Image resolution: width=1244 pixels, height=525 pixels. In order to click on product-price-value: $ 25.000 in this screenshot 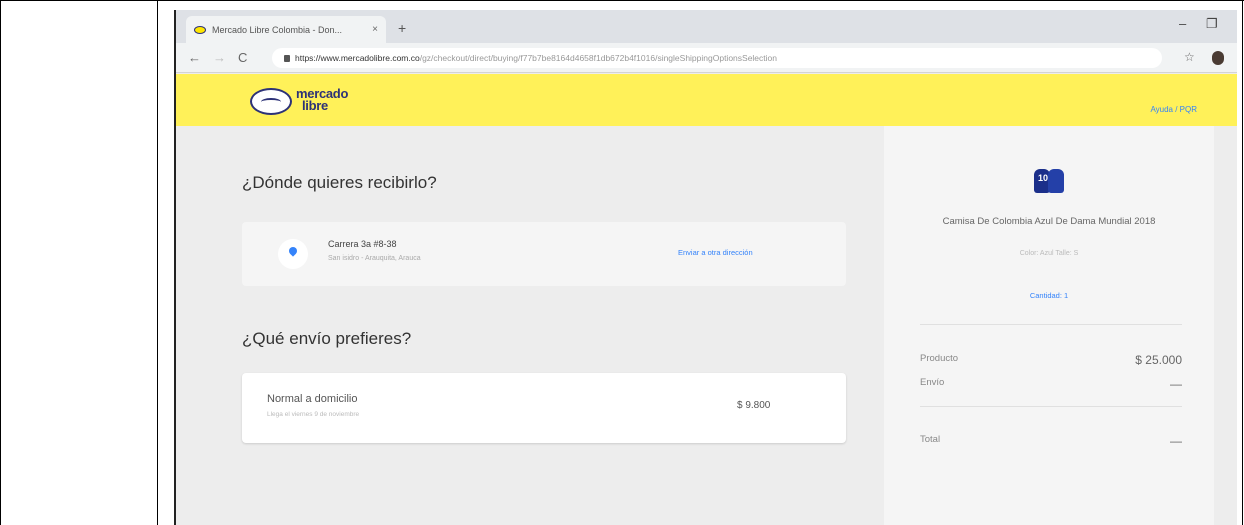, I will do `click(1158, 360)`.